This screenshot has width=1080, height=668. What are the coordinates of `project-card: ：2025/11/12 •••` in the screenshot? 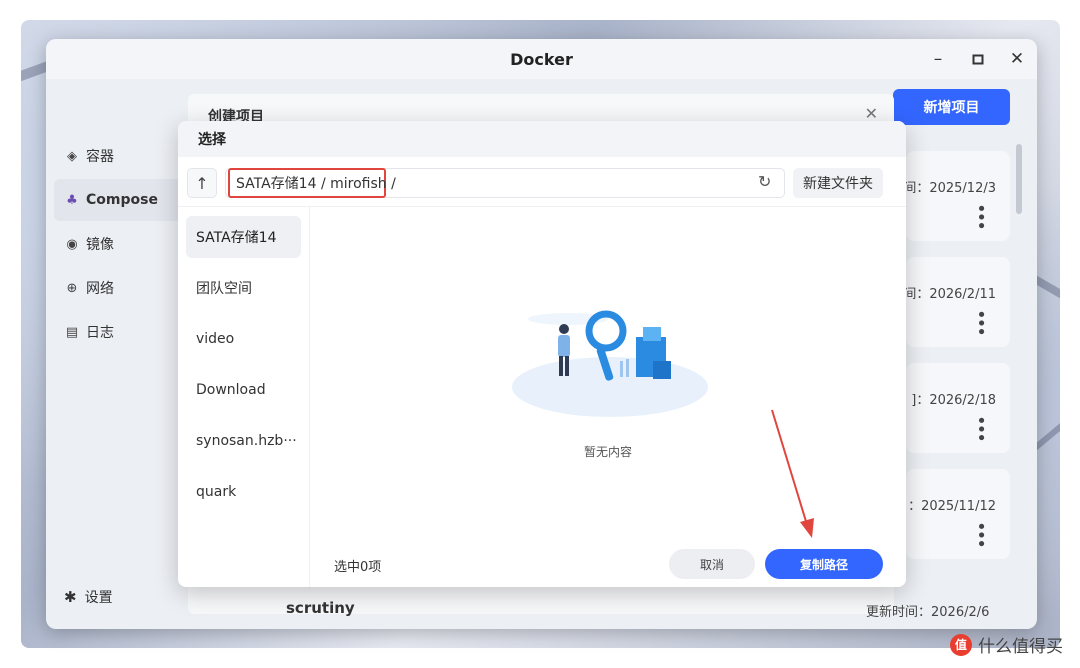 It's located at (958, 514).